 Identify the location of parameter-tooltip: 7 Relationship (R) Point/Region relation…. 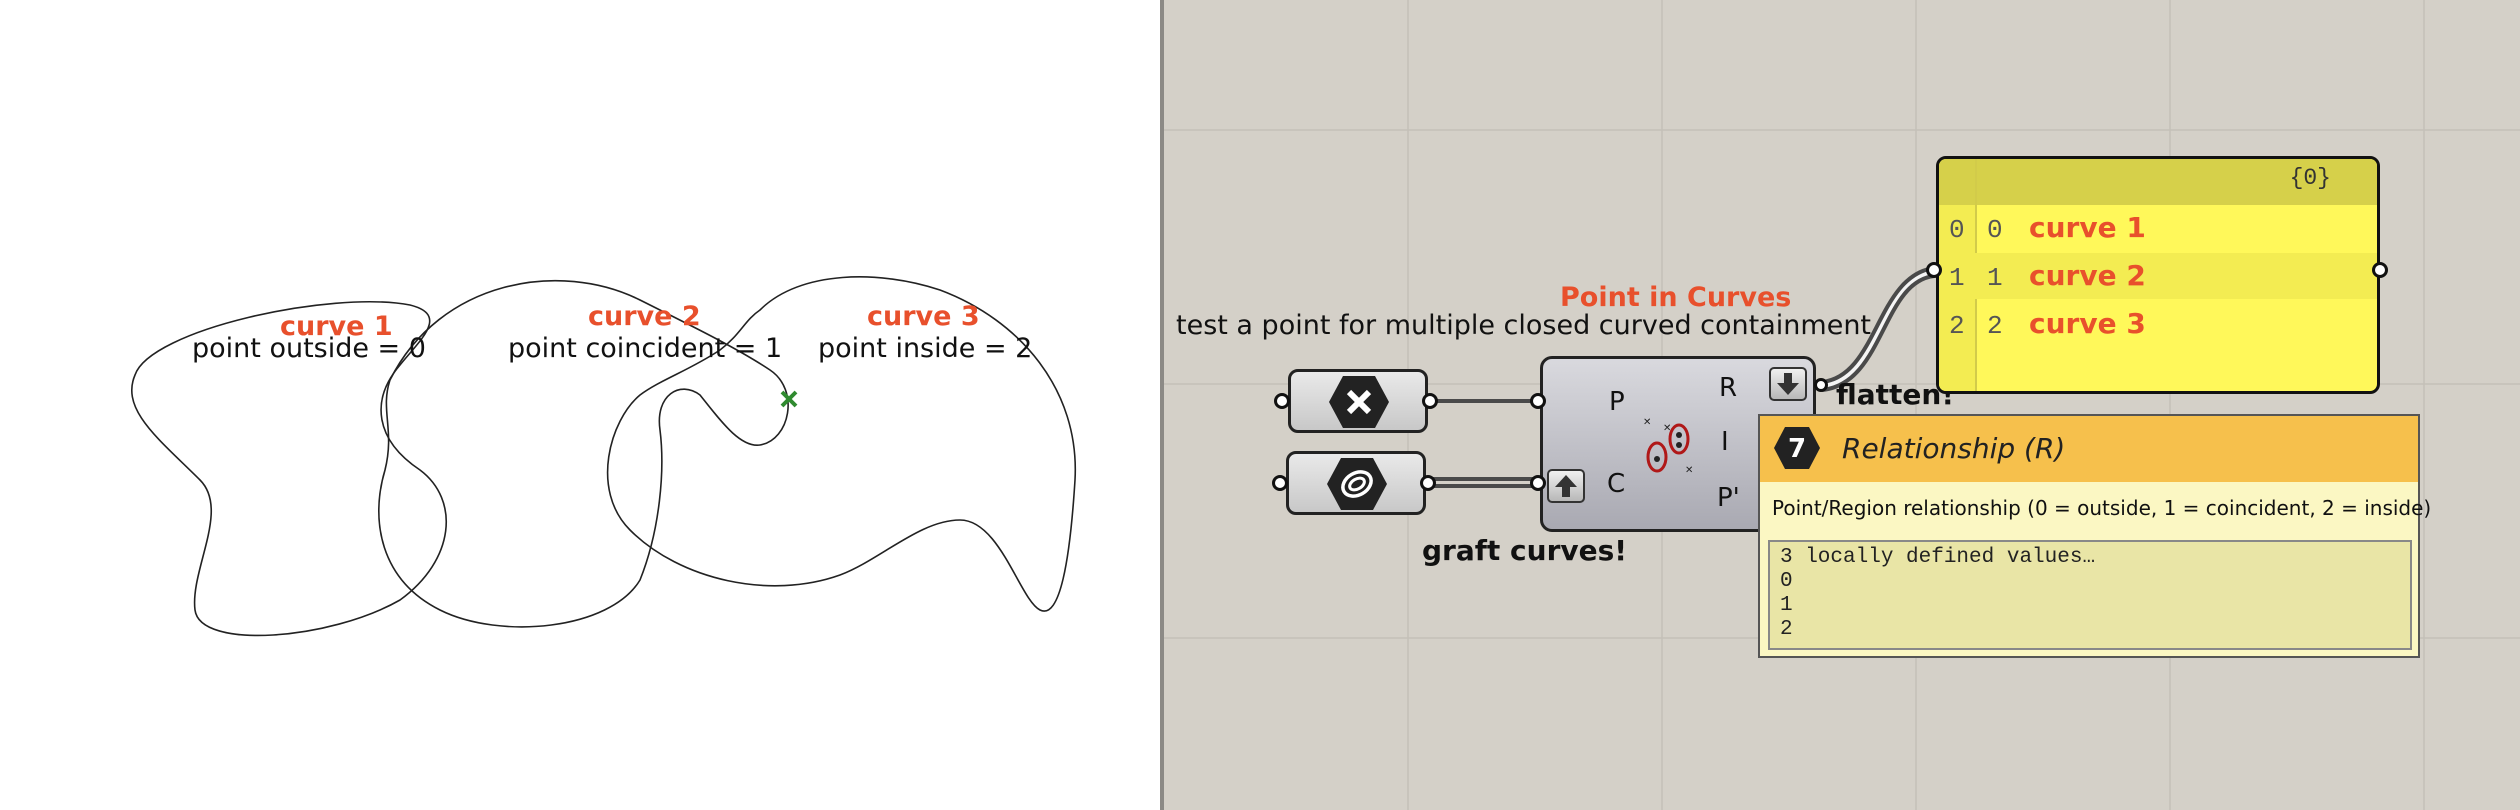
(2094, 536).